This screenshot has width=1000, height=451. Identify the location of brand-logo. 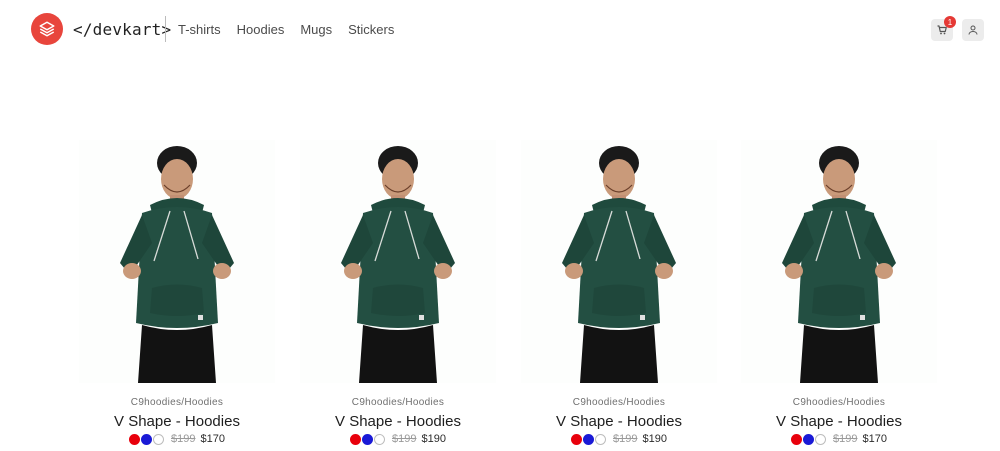
(47, 29).